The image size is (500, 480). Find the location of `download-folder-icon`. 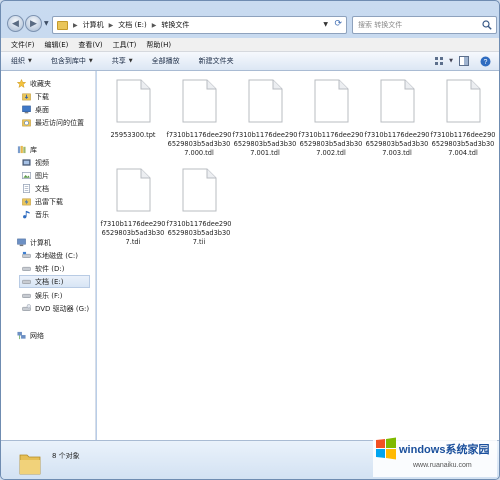

download-folder-icon is located at coordinates (26, 97).